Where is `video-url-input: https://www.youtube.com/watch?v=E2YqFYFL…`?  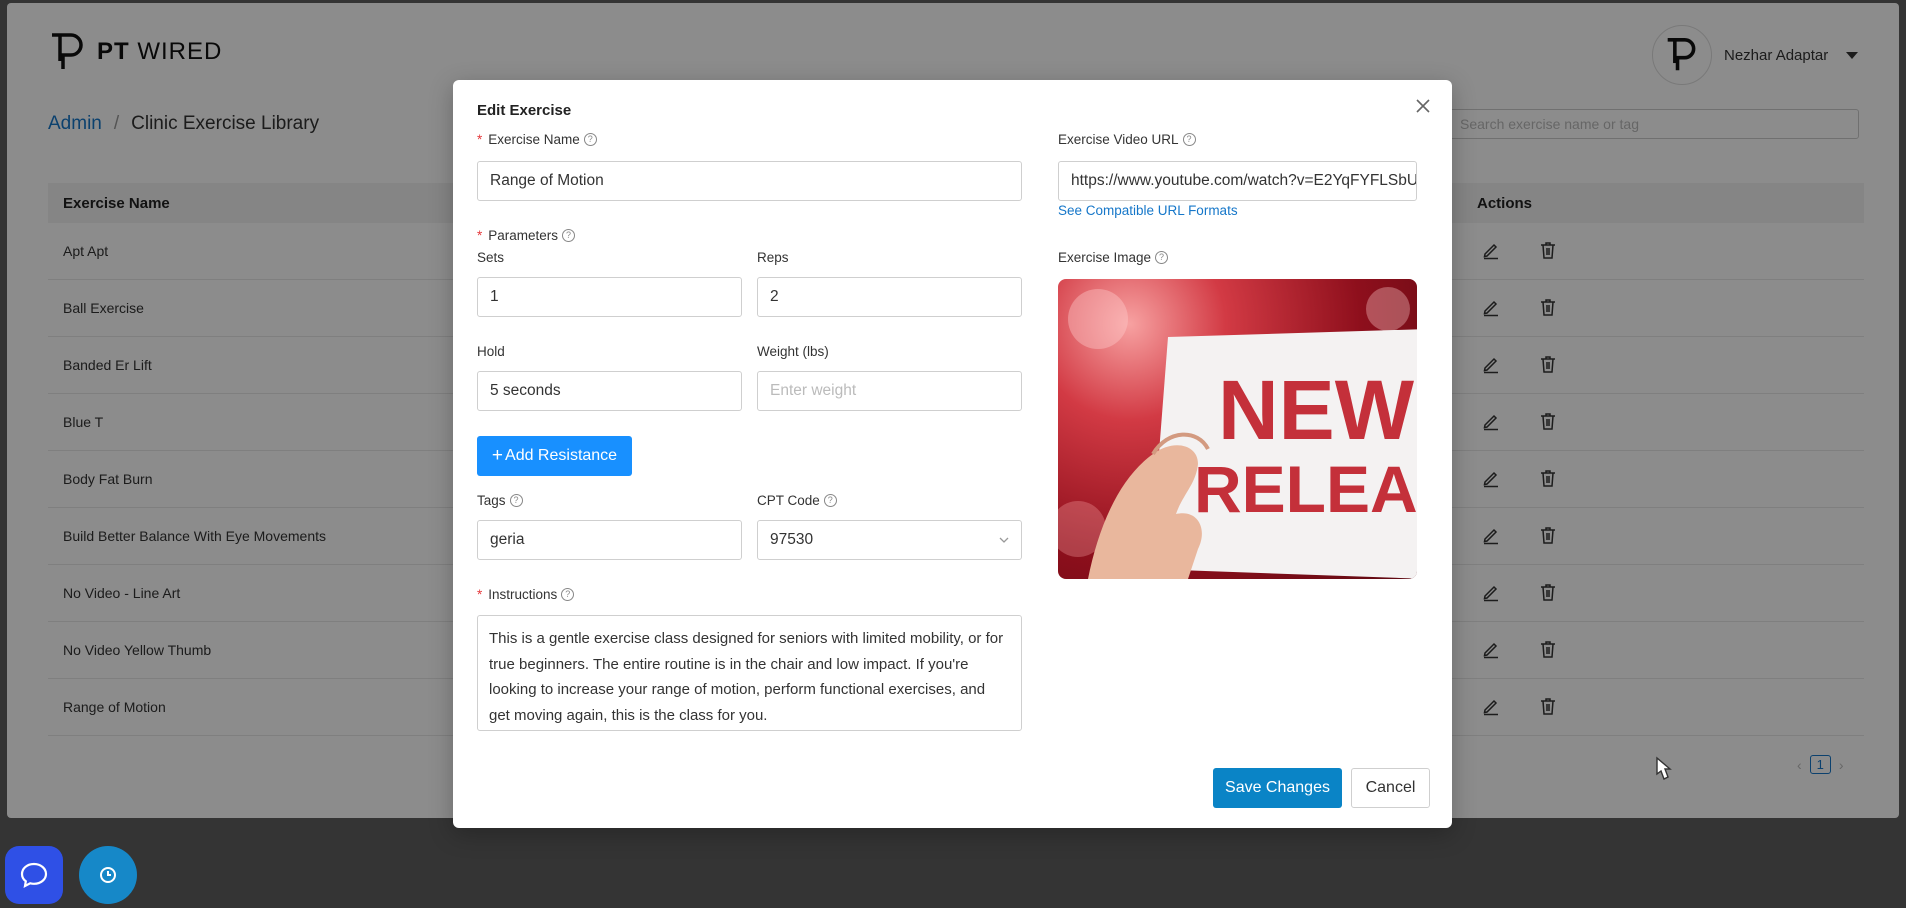 video-url-input: https://www.youtube.com/watch?v=E2YqFYFL… is located at coordinates (1237, 181).